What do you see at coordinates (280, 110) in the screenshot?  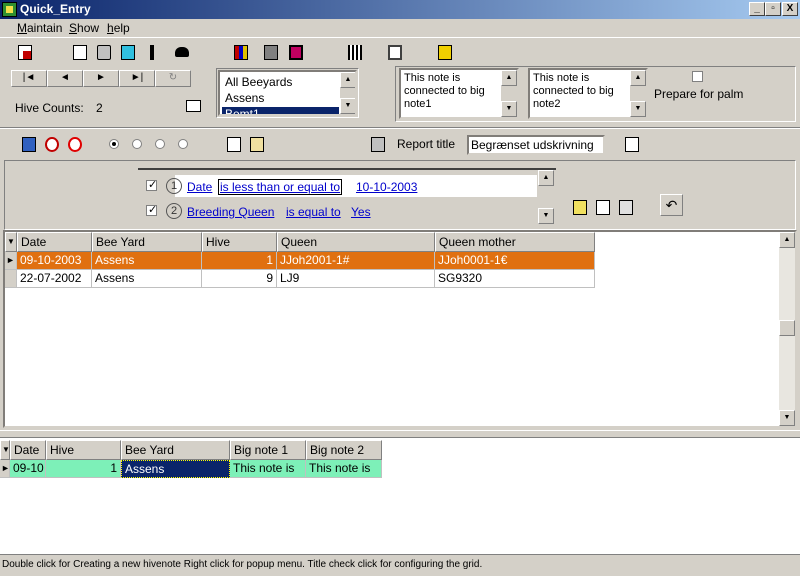 I see `beeyard-option-selected: Bemt1` at bounding box center [280, 110].